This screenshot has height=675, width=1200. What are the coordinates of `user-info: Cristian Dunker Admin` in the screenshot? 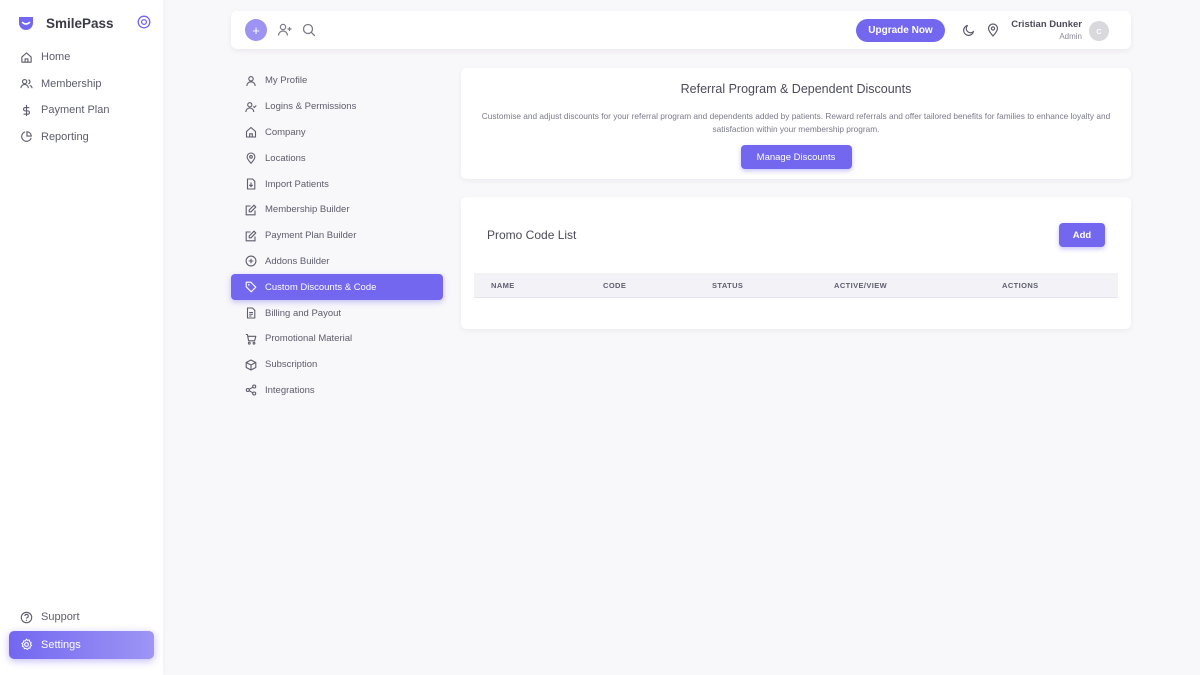 It's located at (1041, 30).